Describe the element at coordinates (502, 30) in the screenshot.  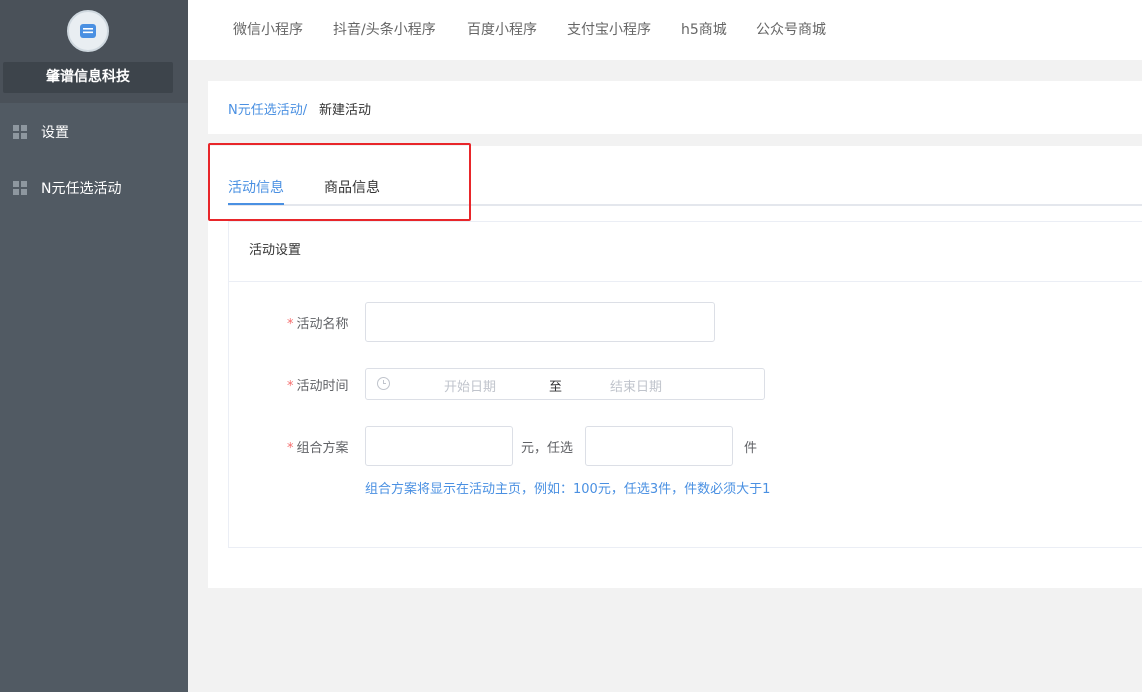
I see `top-tab-baidu: 百度小程序` at that location.